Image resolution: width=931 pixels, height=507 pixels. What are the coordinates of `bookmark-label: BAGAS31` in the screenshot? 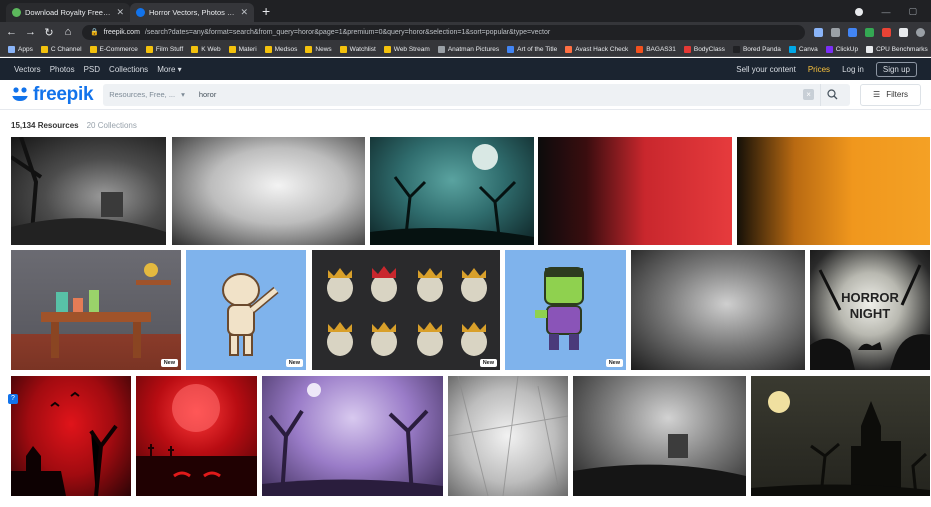 It's located at (661, 49).